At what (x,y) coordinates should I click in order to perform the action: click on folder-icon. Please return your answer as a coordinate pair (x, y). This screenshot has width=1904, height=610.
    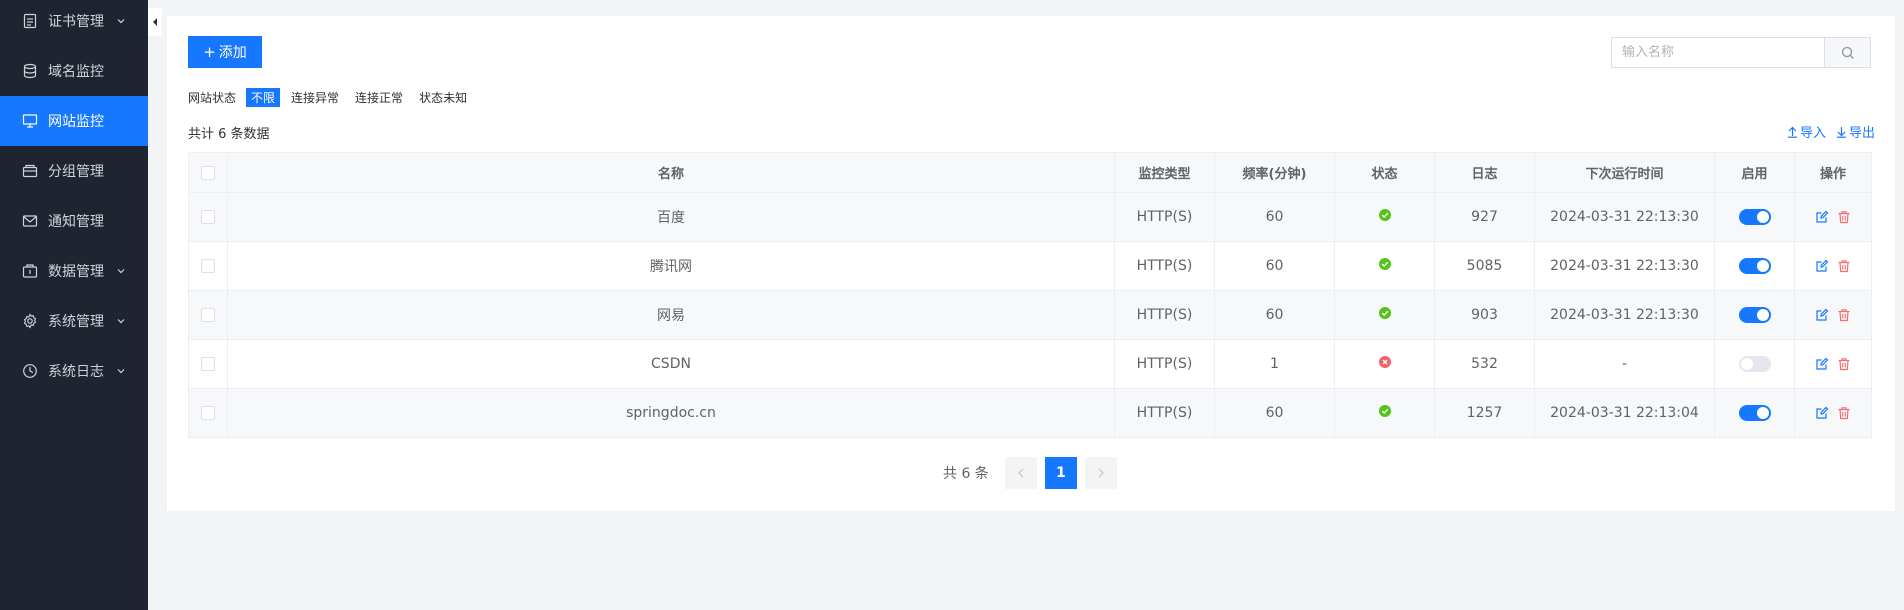
    Looking at the image, I should click on (30, 171).